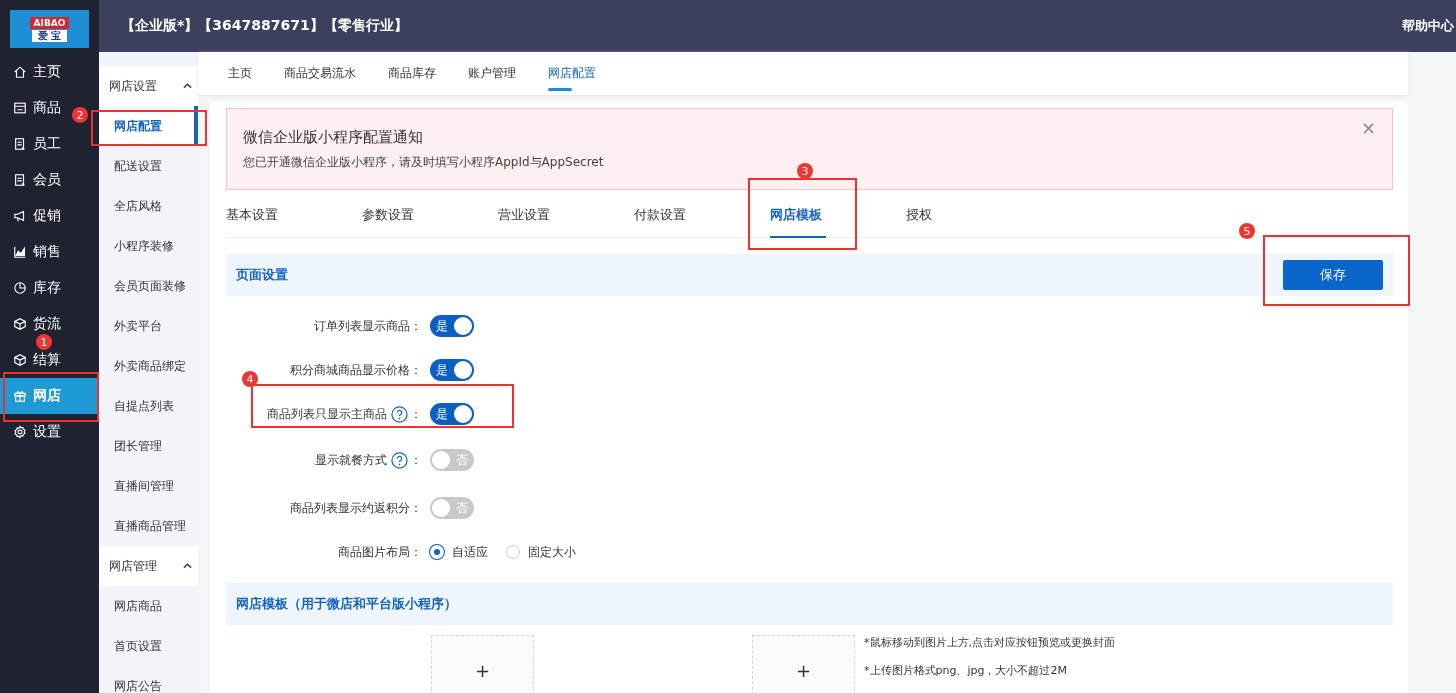  I want to click on subnav-item: 会员页面装修, so click(148, 286).